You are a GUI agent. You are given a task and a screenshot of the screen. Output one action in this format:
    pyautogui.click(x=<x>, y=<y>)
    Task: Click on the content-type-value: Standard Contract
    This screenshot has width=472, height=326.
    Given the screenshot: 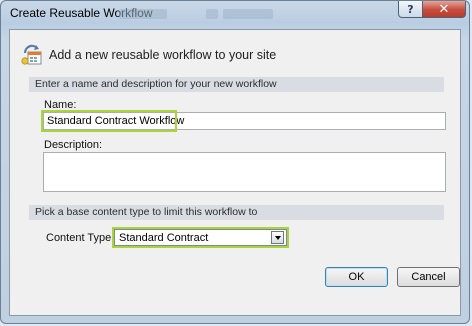 What is the action you would take?
    pyautogui.click(x=164, y=237)
    